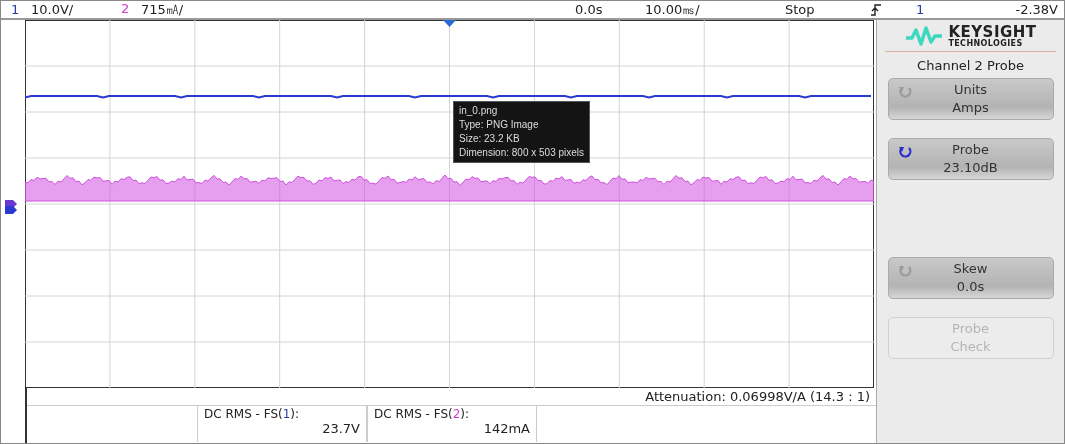 The height and width of the screenshot is (444, 1065). I want to click on trigger-position-icon, so click(449, 23).